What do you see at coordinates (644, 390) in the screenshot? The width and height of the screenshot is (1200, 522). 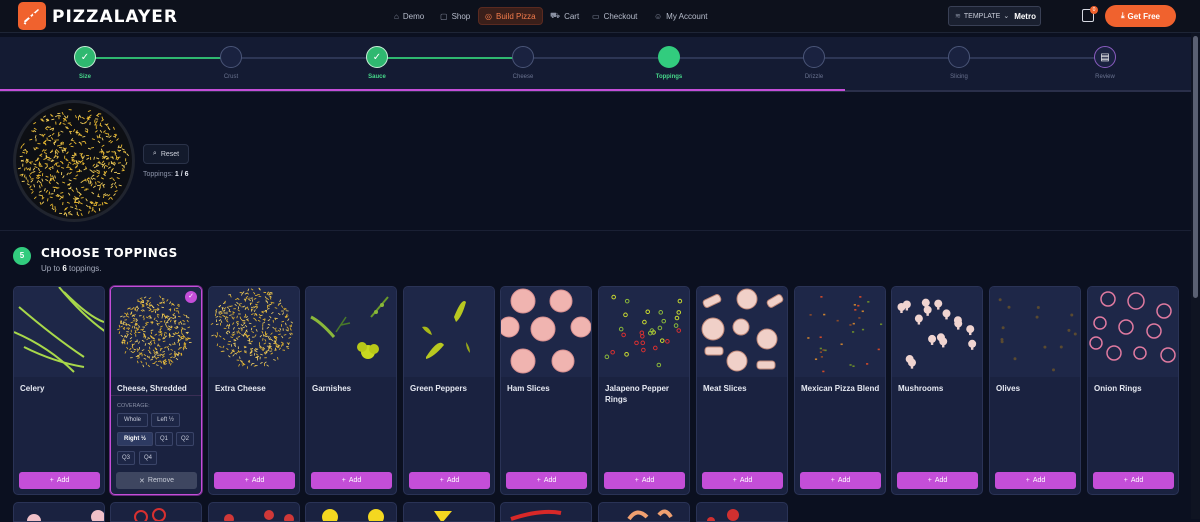 I see `topping-card-jalapeno-pepper-rings: Jalapeno Pepper Rings + Add` at bounding box center [644, 390].